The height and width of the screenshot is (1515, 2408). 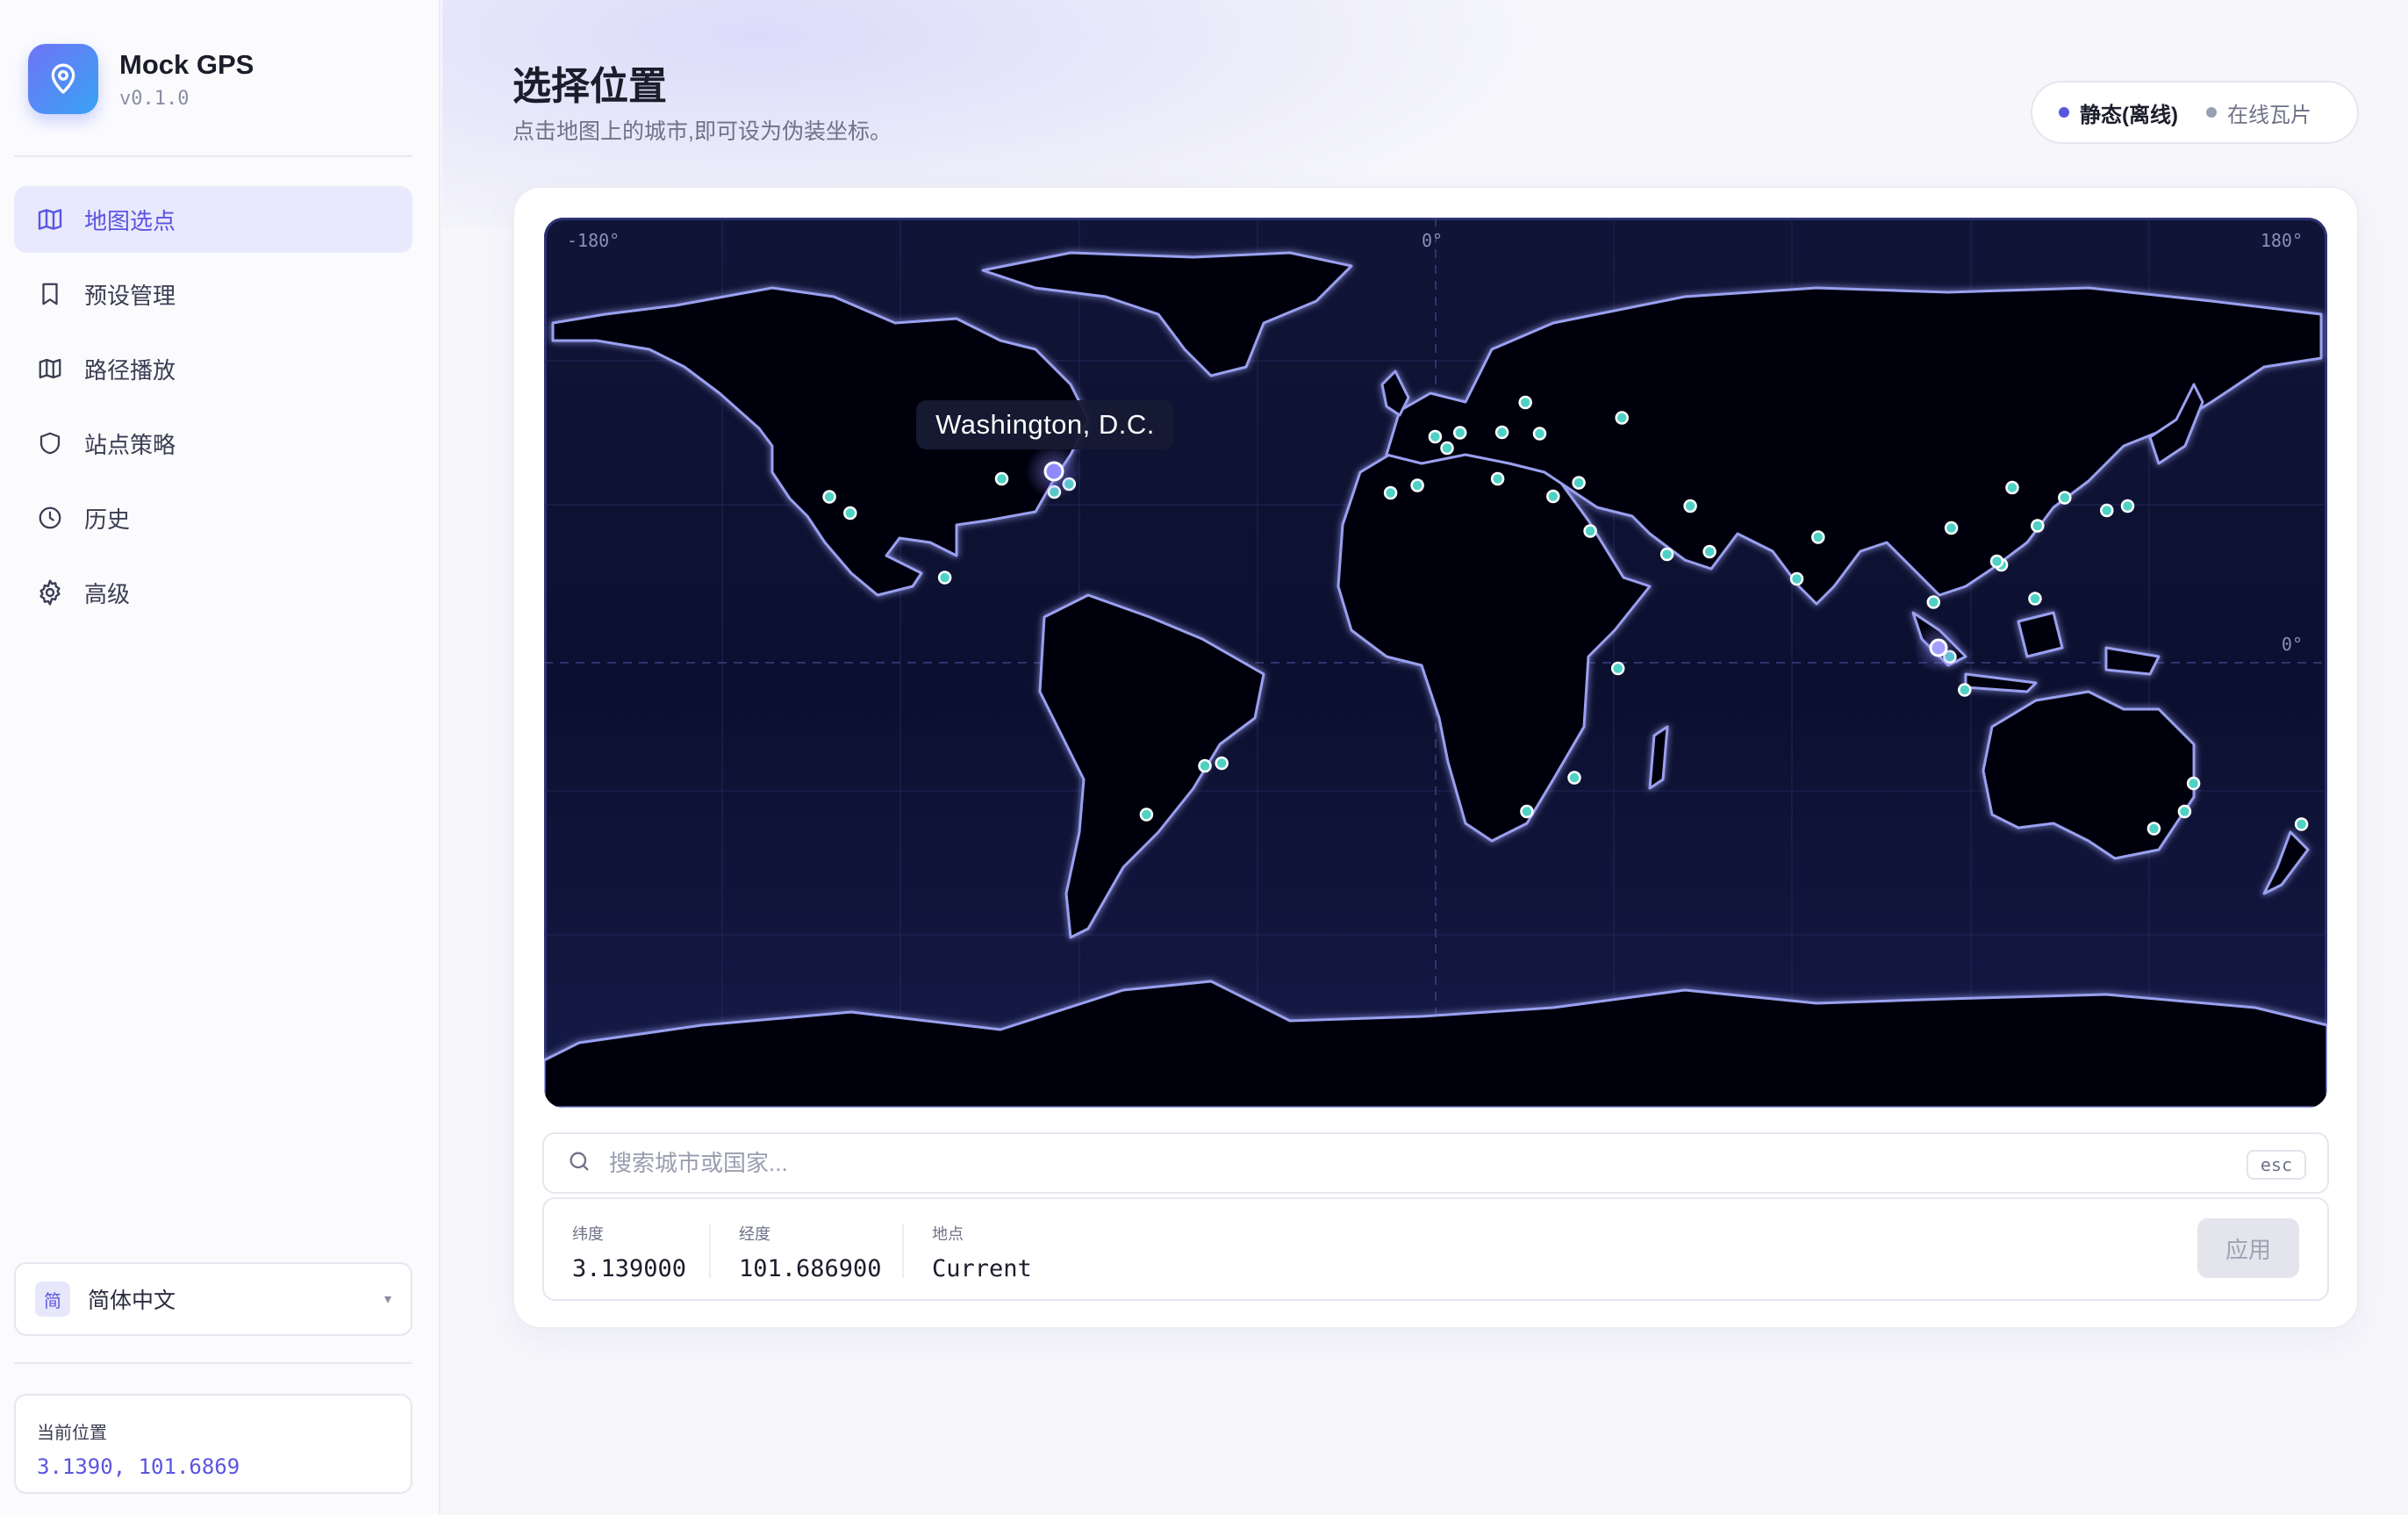 I want to click on south-america-landmass, so click(x=1151, y=766).